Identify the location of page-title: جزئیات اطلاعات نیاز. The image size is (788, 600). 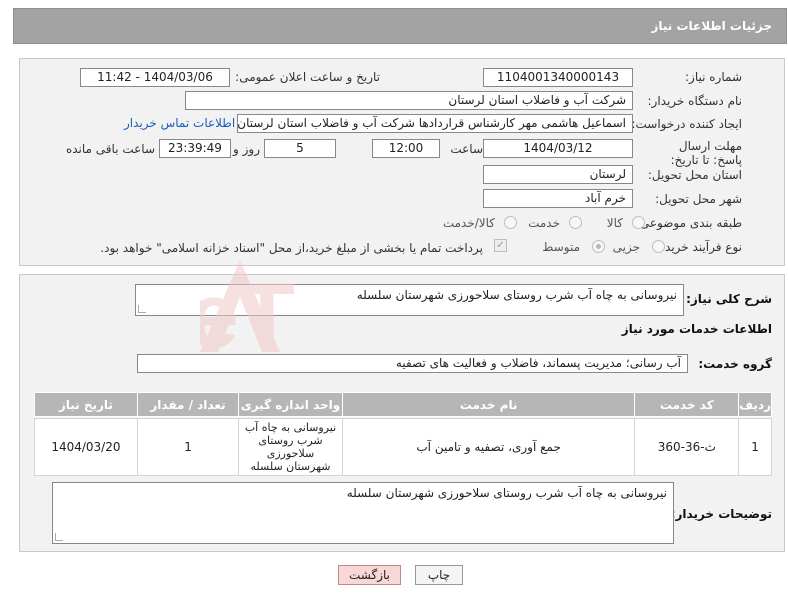
(711, 26).